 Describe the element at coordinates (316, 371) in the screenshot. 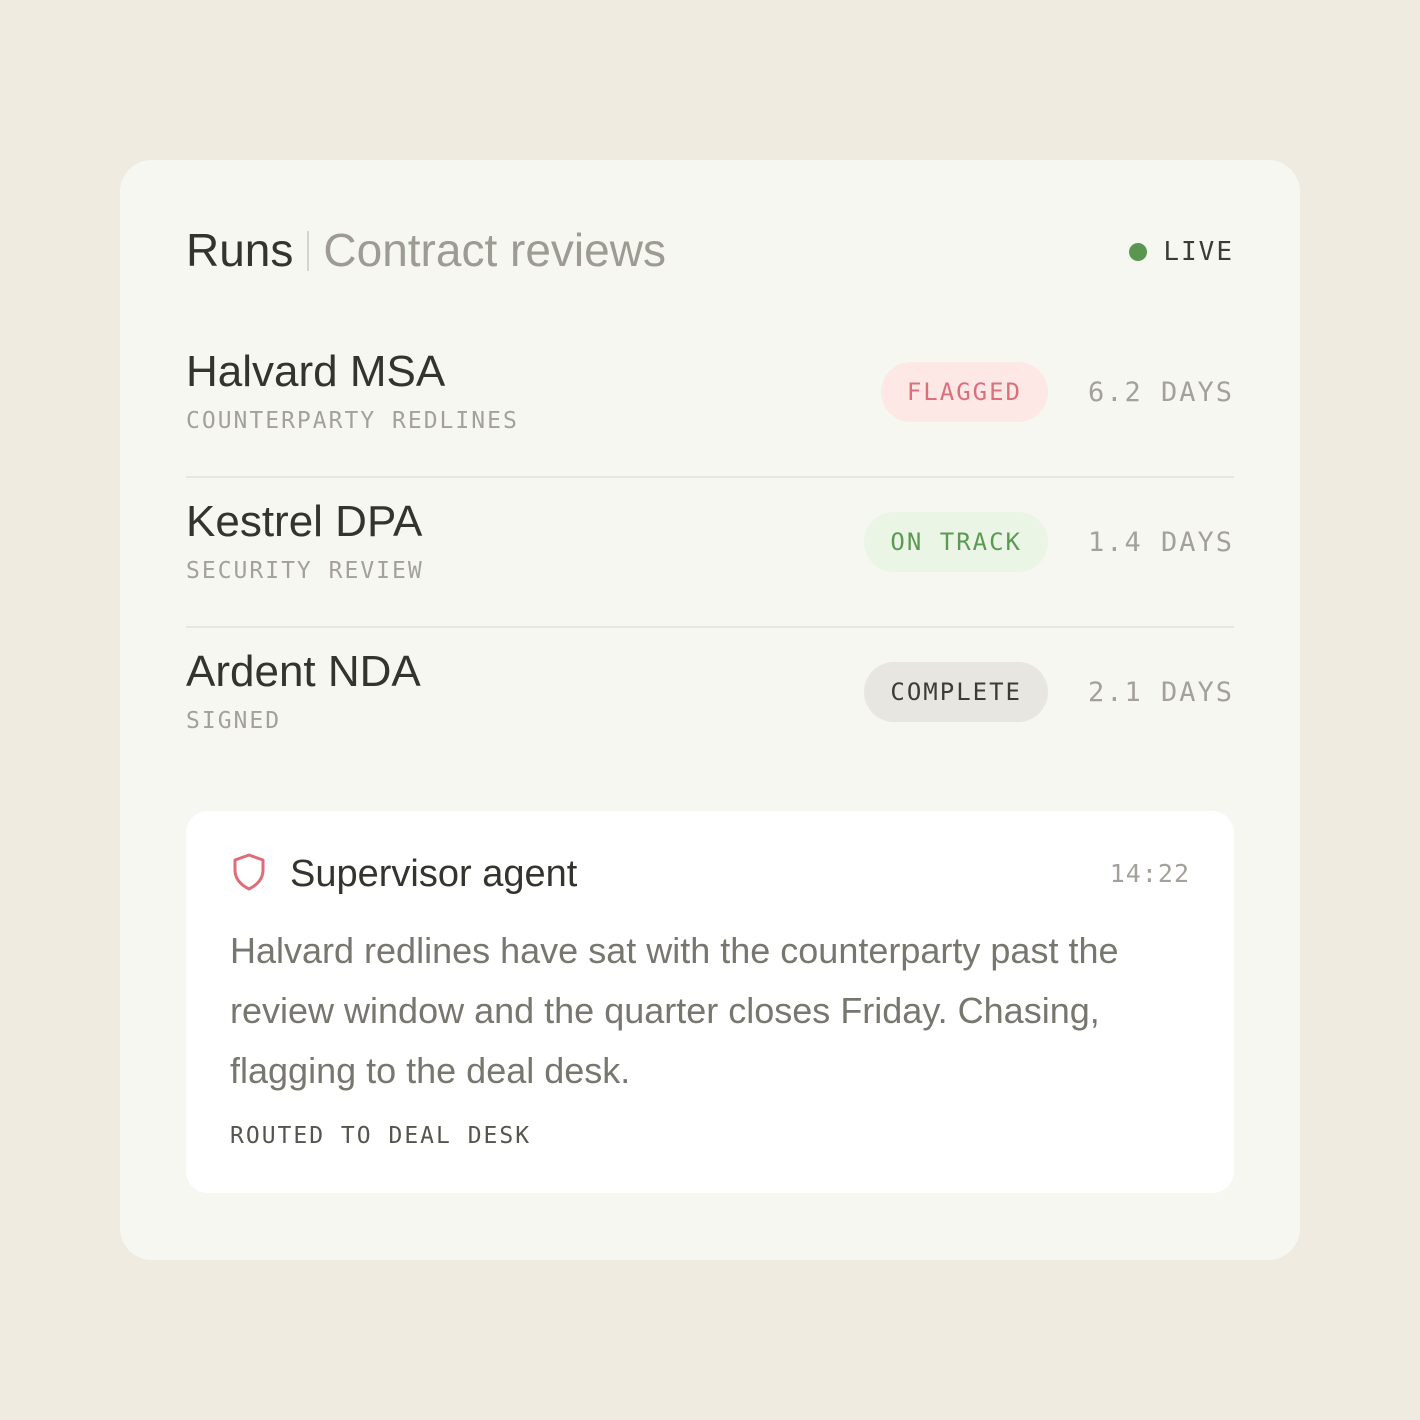

I see `run-name: Halvard MSA` at that location.